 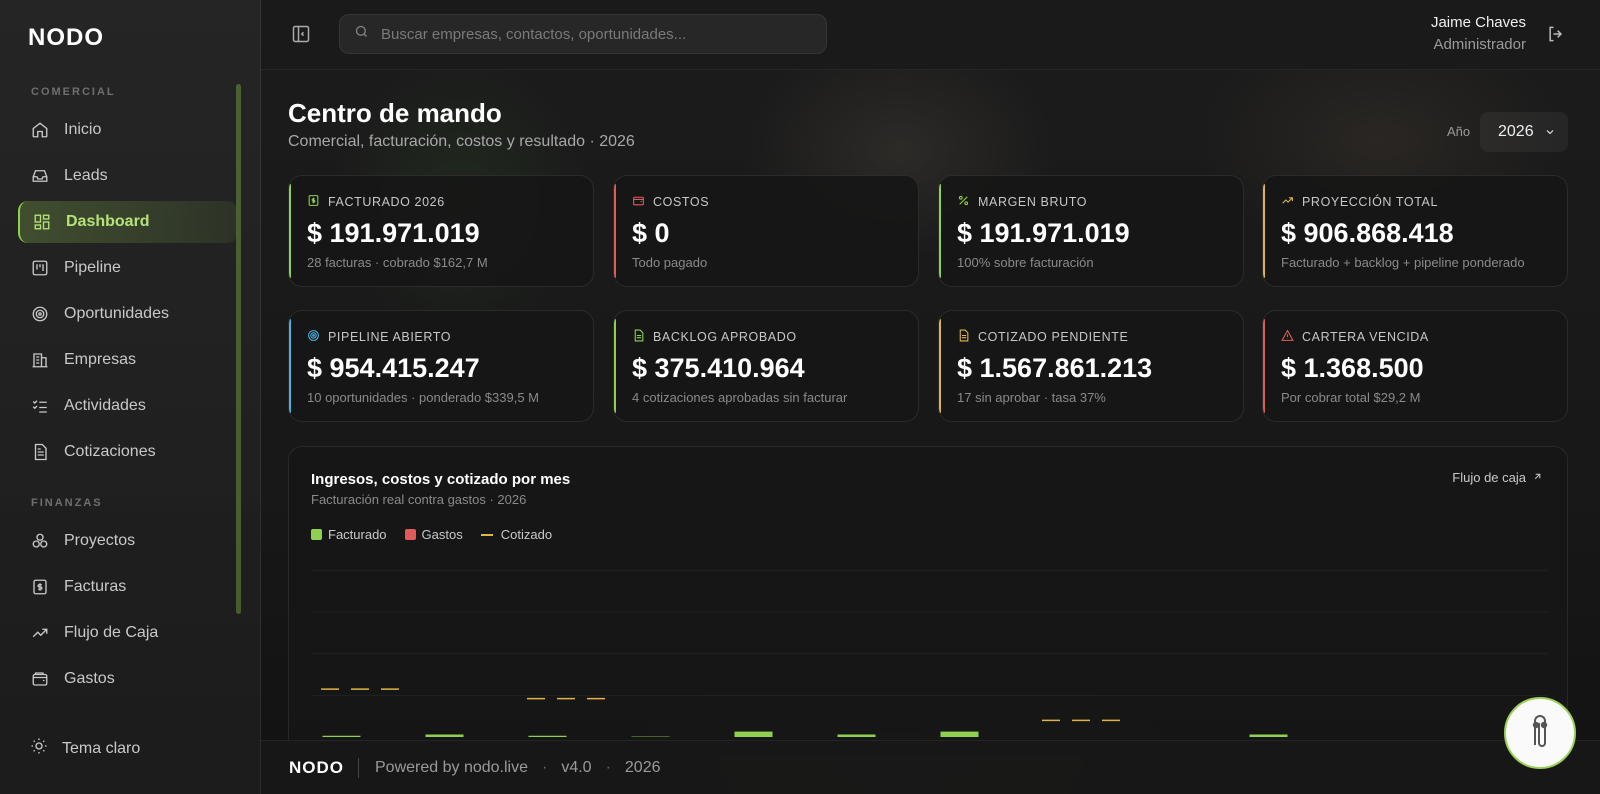 I want to click on building-icon, so click(x=40, y=360).